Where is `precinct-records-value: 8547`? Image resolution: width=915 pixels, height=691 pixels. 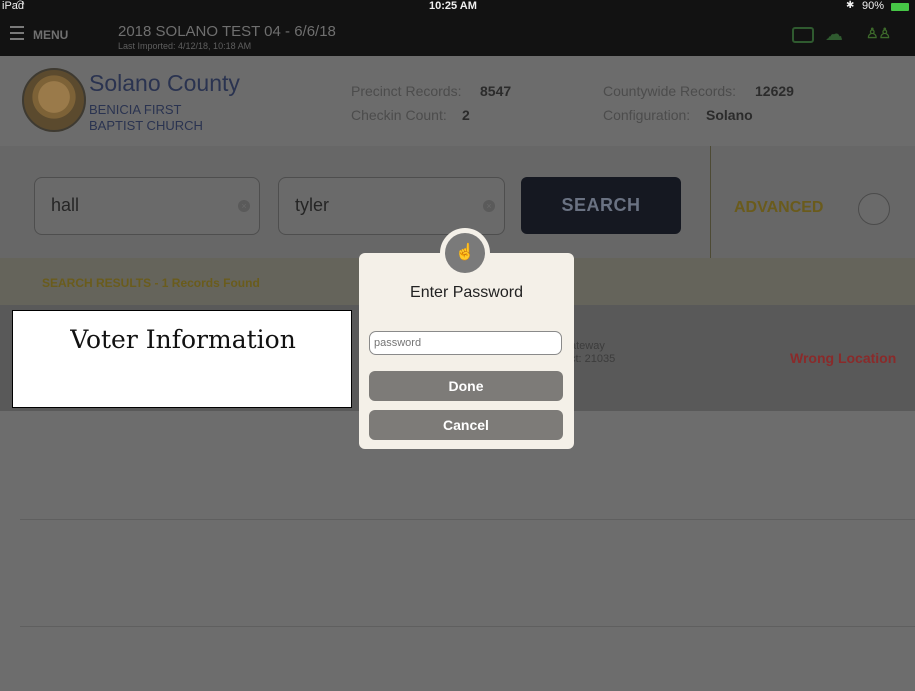
precinct-records-value: 8547 is located at coordinates (496, 91).